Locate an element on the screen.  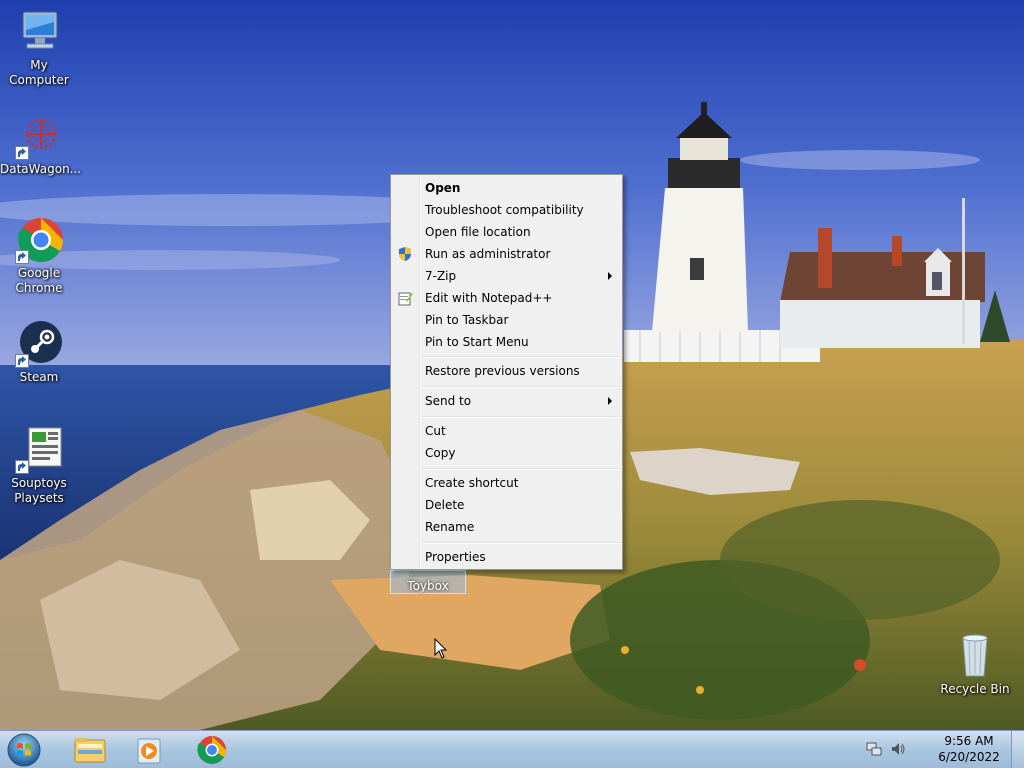
menu-item-label: Restore previous versions is located at coordinates (502, 371).